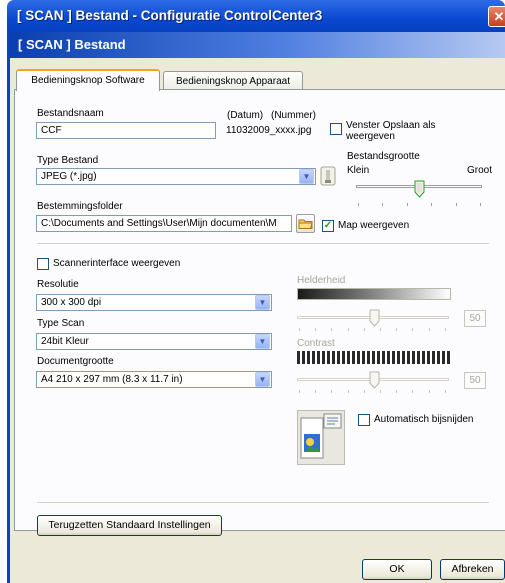 Image resolution: width=505 pixels, height=583 pixels. I want to click on save-window-checkbox, so click(336, 129).